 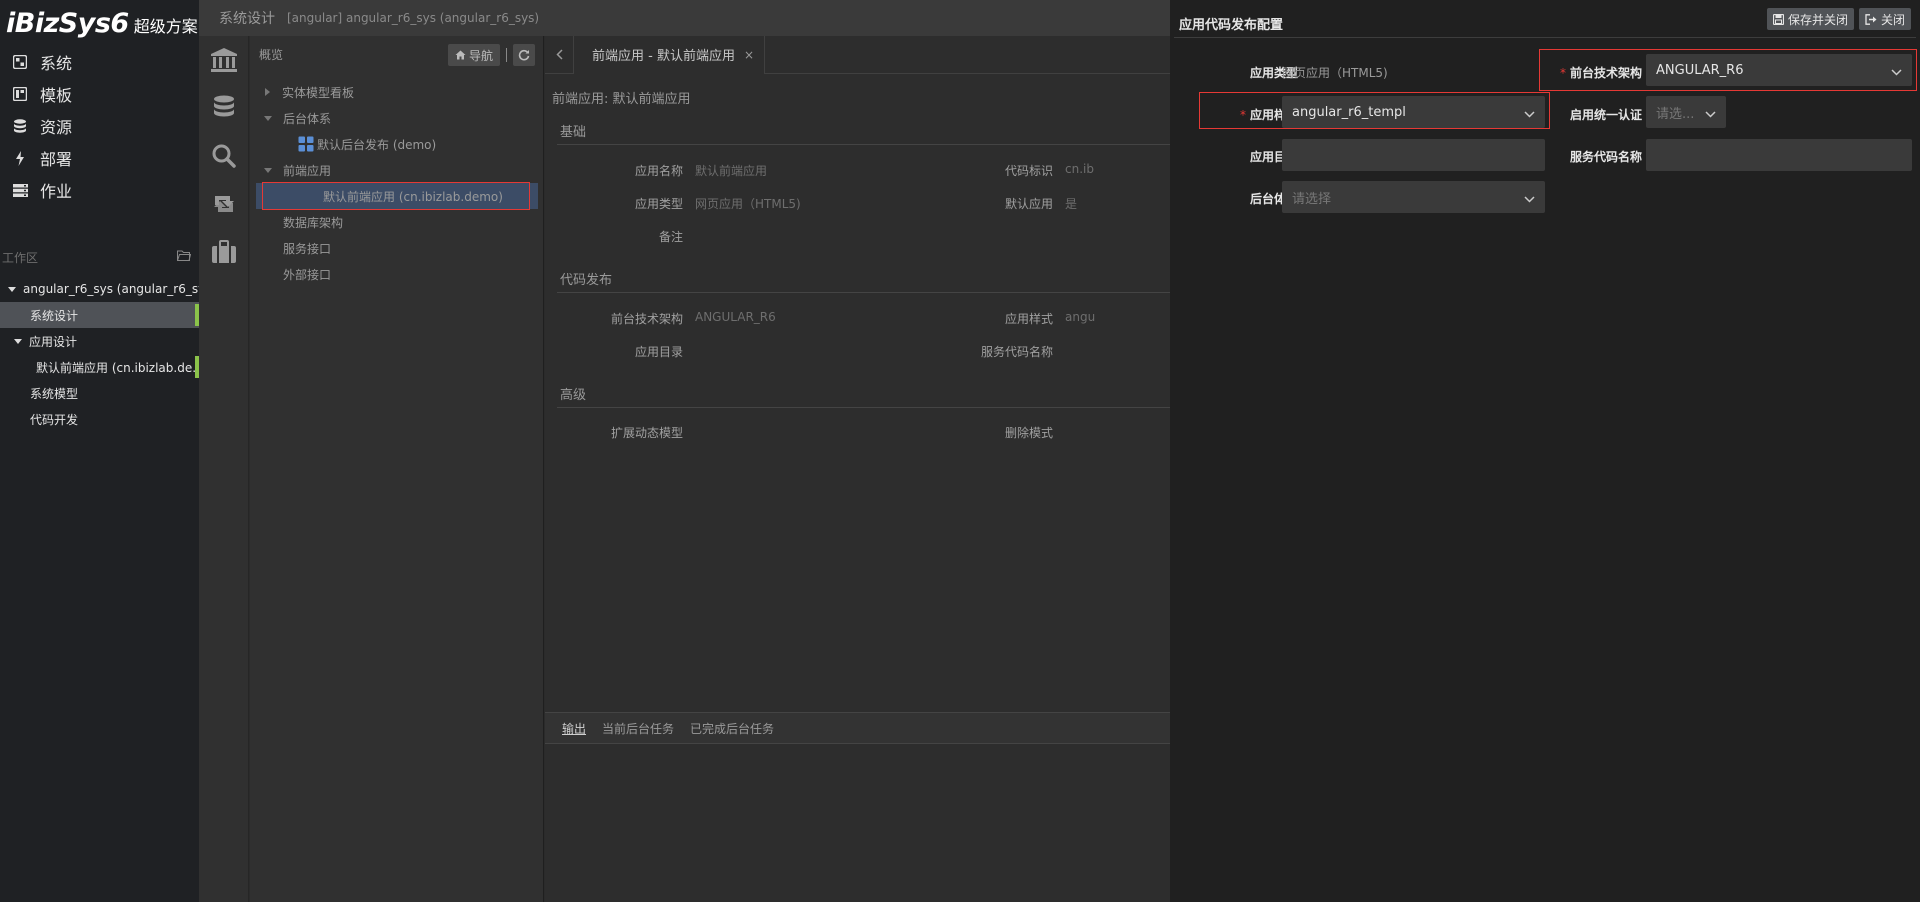 I want to click on main-menu: 系统 模板 资源 部署 作业, so click(x=99, y=126).